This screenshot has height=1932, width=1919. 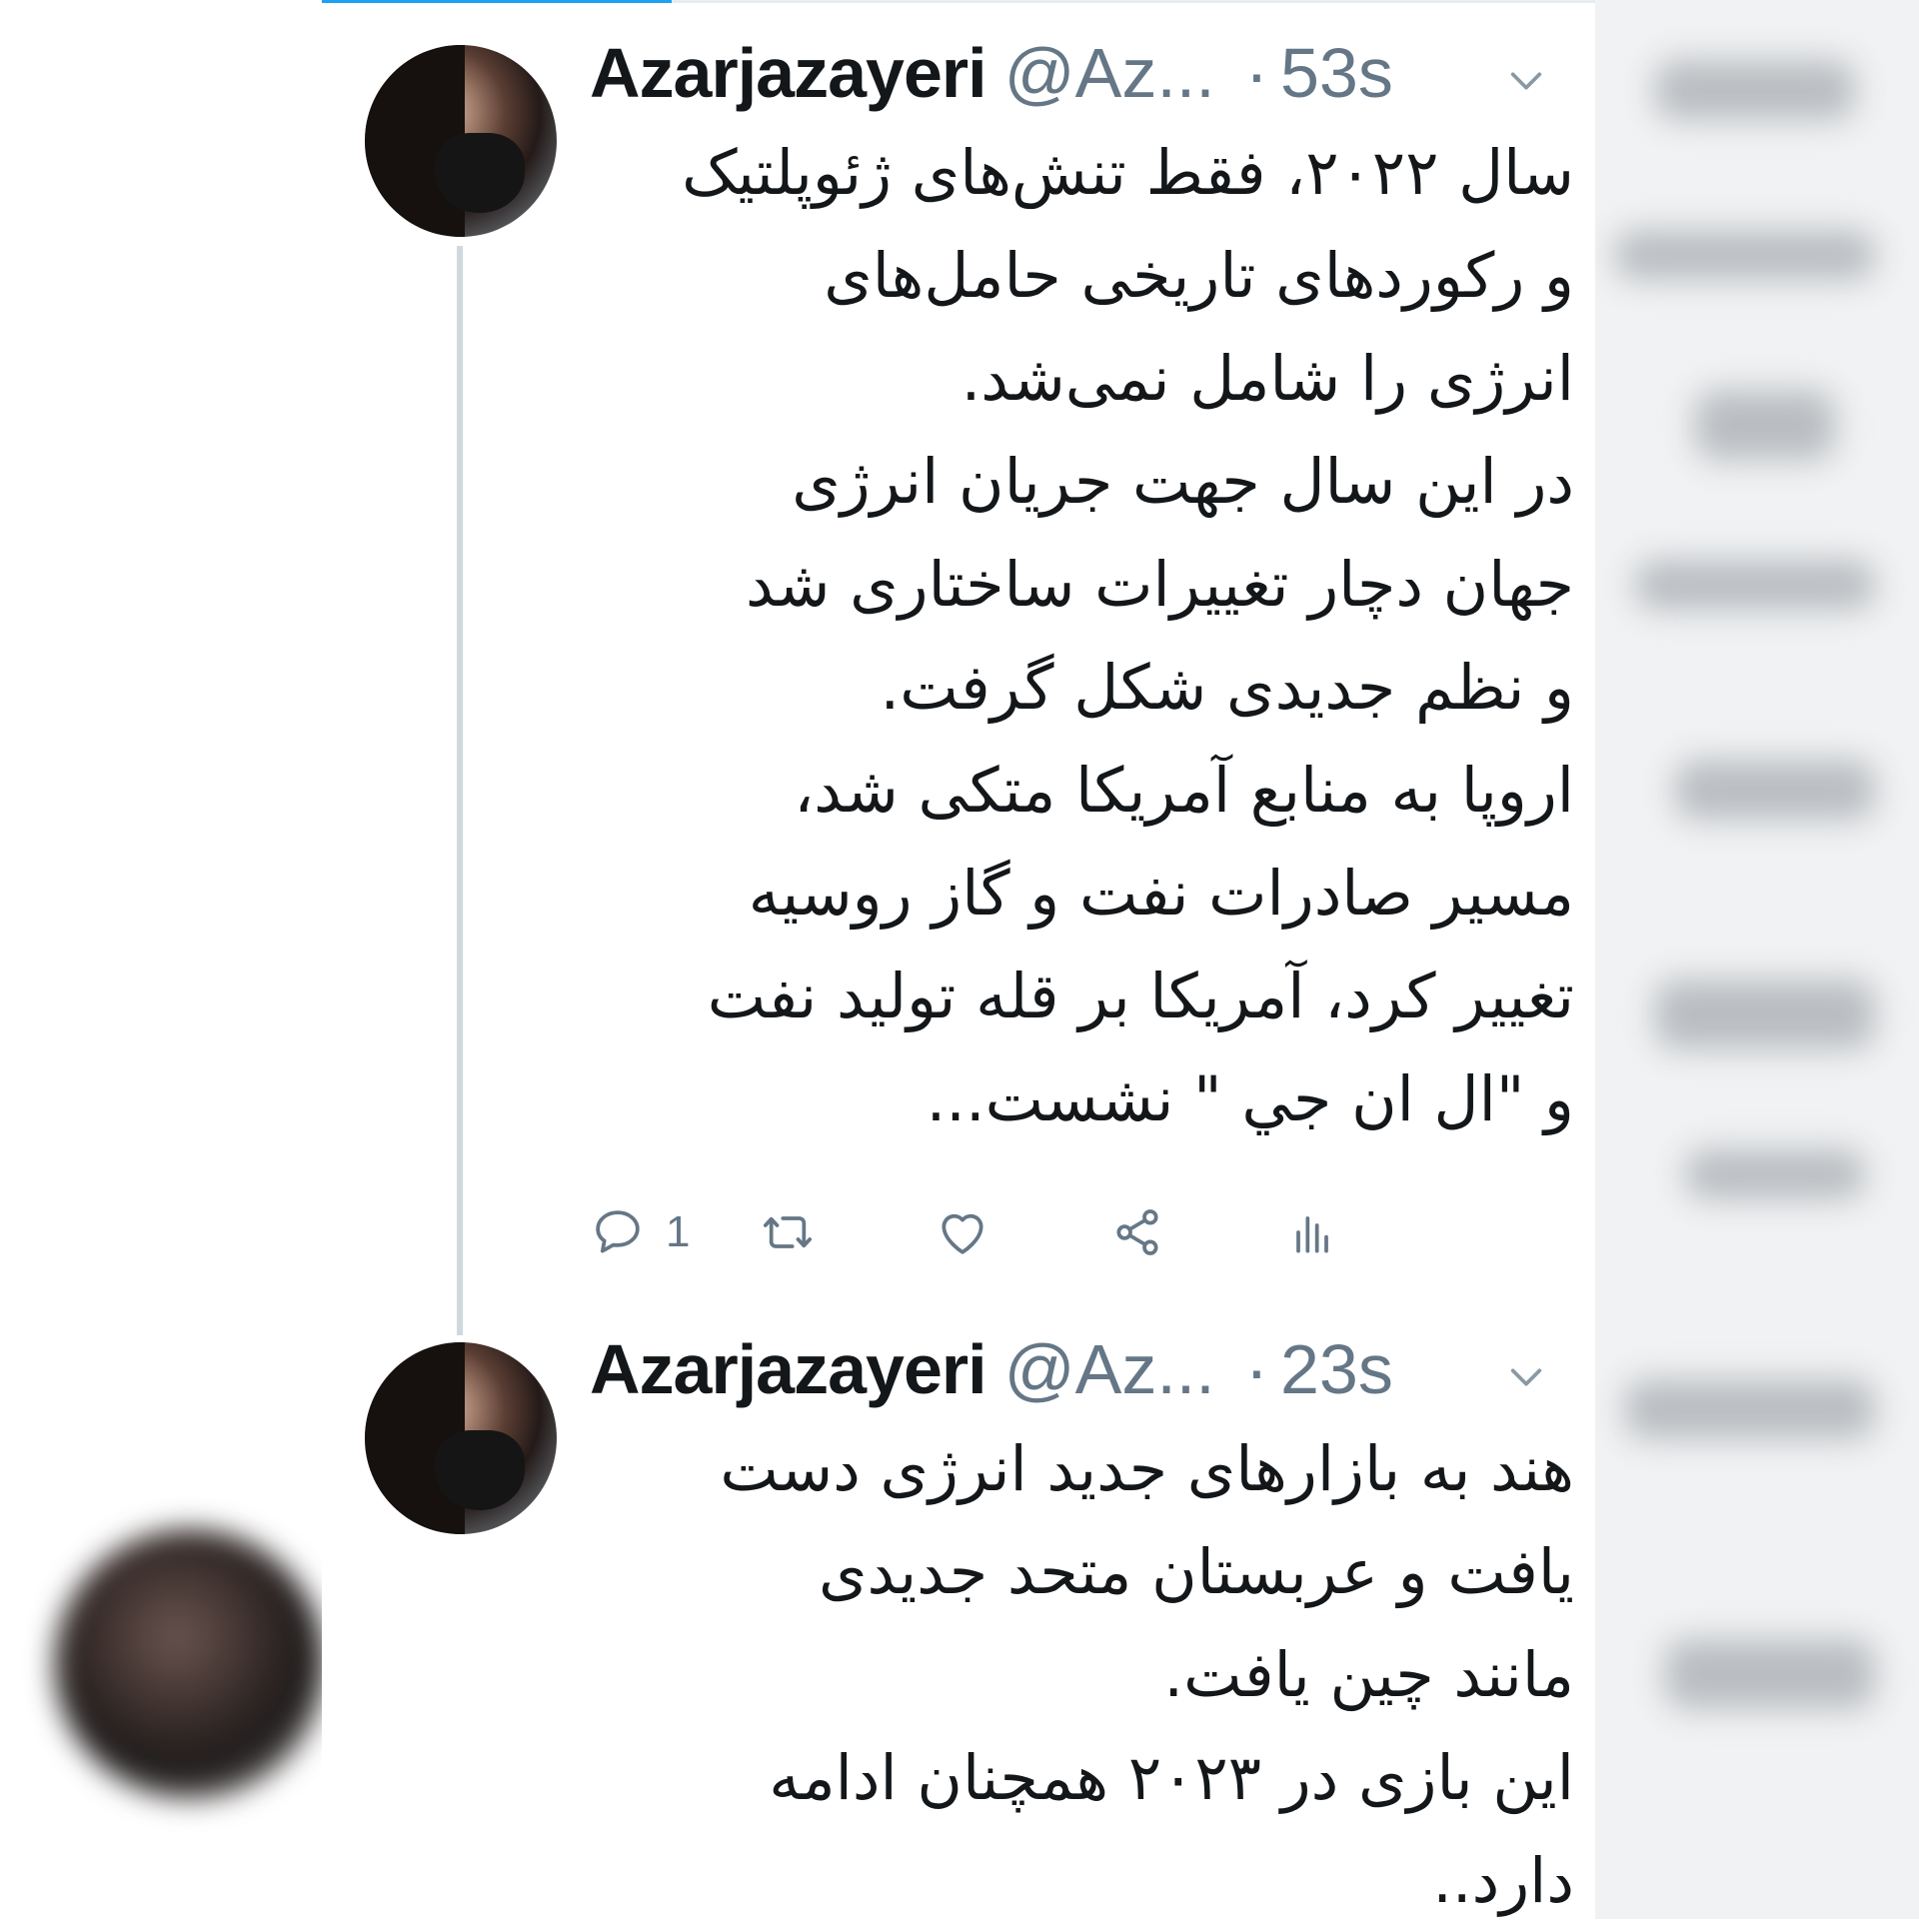 What do you see at coordinates (1128, 172) in the screenshot?
I see `tweet-text-line: سال ۲۰۲۲، فقط تنش‌های ژئوپلتیک` at bounding box center [1128, 172].